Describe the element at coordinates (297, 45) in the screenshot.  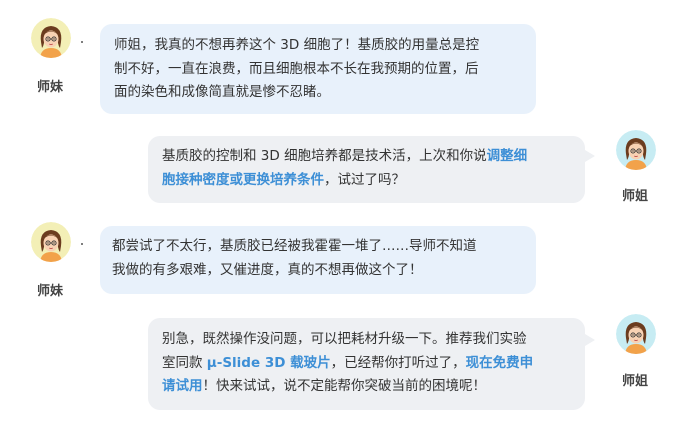
I see `message-text: 师姐，我真的不想再养这个 3D 细胞了！基质胶的用量总是控` at that location.